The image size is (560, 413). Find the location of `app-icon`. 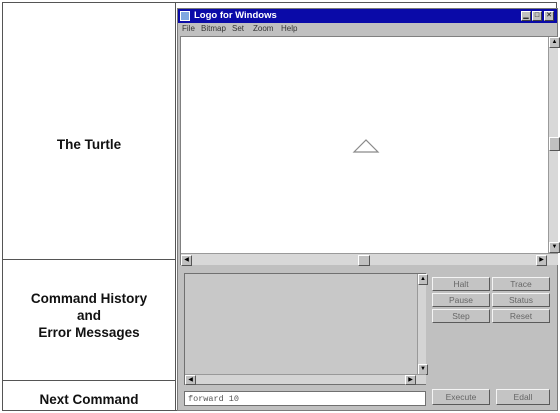

app-icon is located at coordinates (185, 16).